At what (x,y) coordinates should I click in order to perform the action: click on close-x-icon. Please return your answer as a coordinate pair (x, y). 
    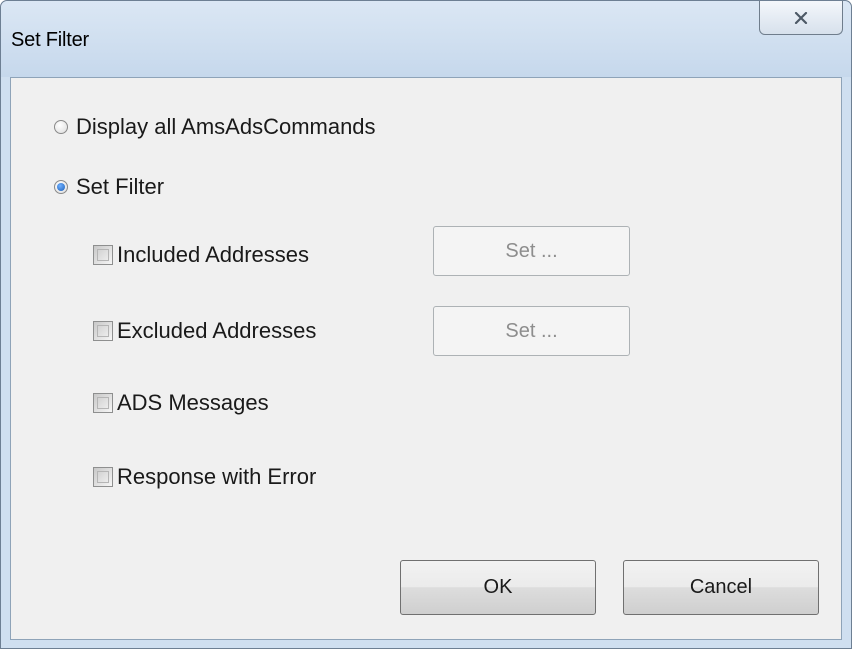
    Looking at the image, I should click on (801, 17).